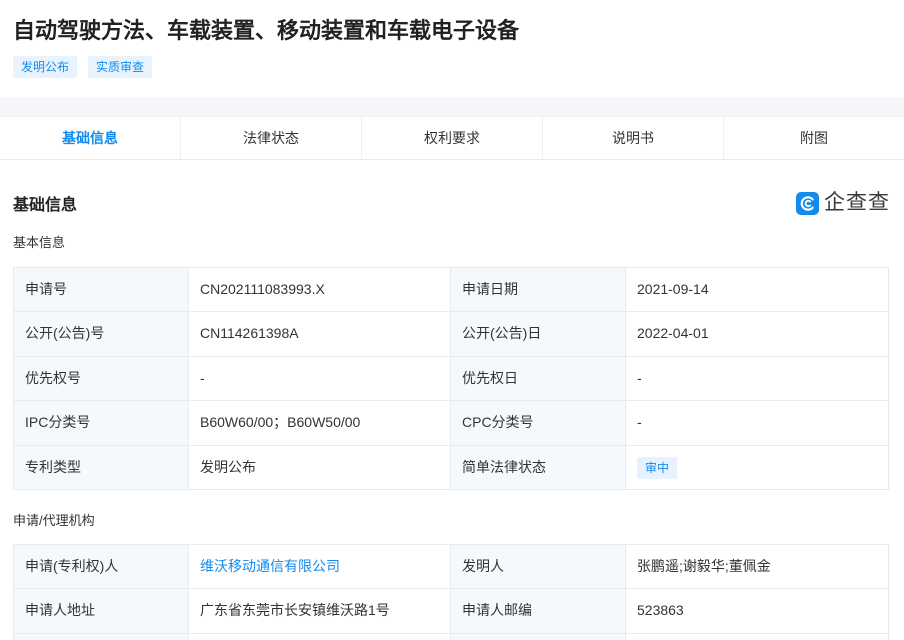  What do you see at coordinates (538, 334) in the screenshot?
I see `publication-date-label: 公开(公告)日` at bounding box center [538, 334].